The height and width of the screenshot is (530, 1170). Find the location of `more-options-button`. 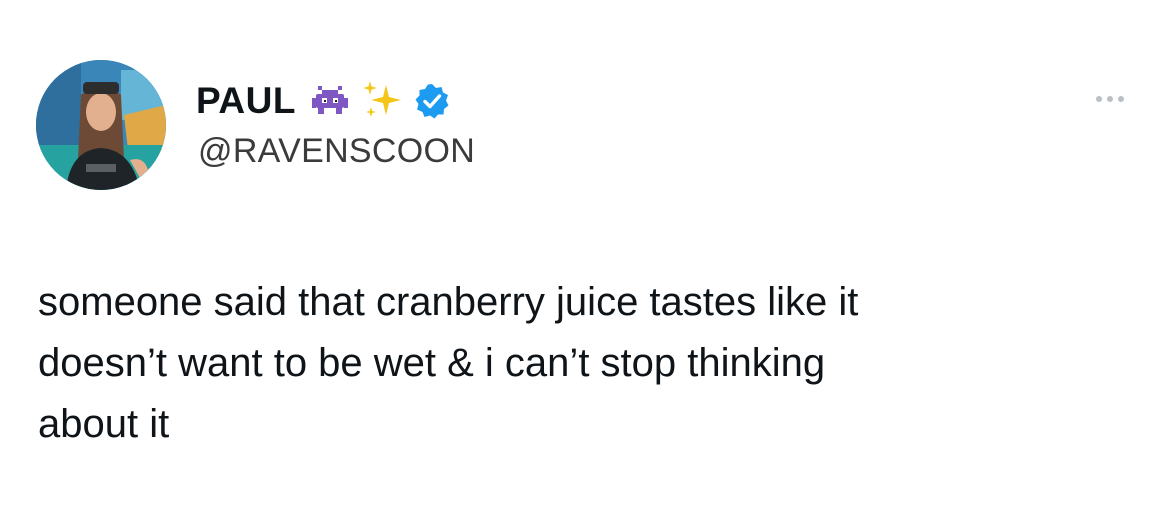

more-options-button is located at coordinates (1110, 99).